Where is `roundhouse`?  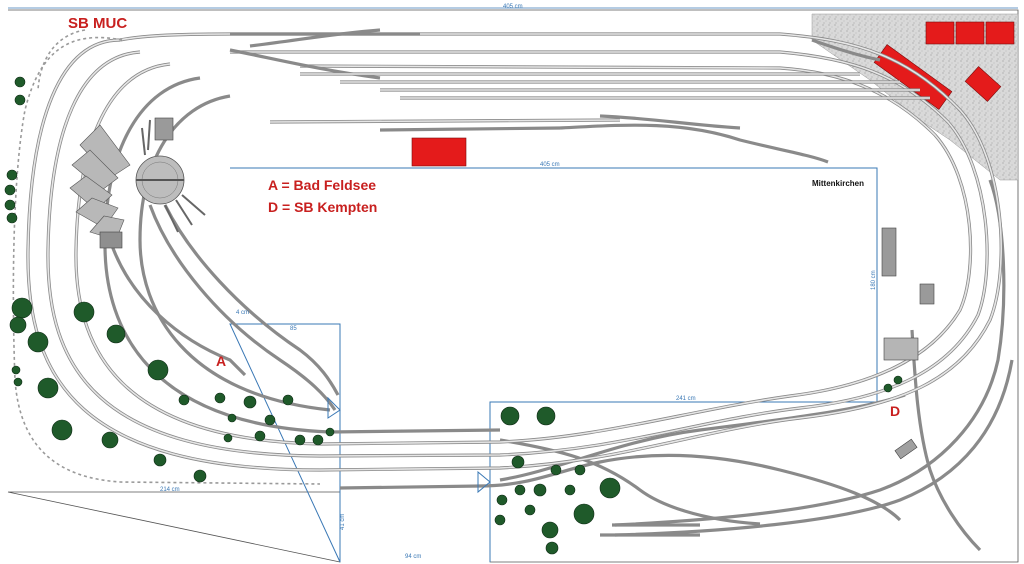 roundhouse is located at coordinates (137, 183).